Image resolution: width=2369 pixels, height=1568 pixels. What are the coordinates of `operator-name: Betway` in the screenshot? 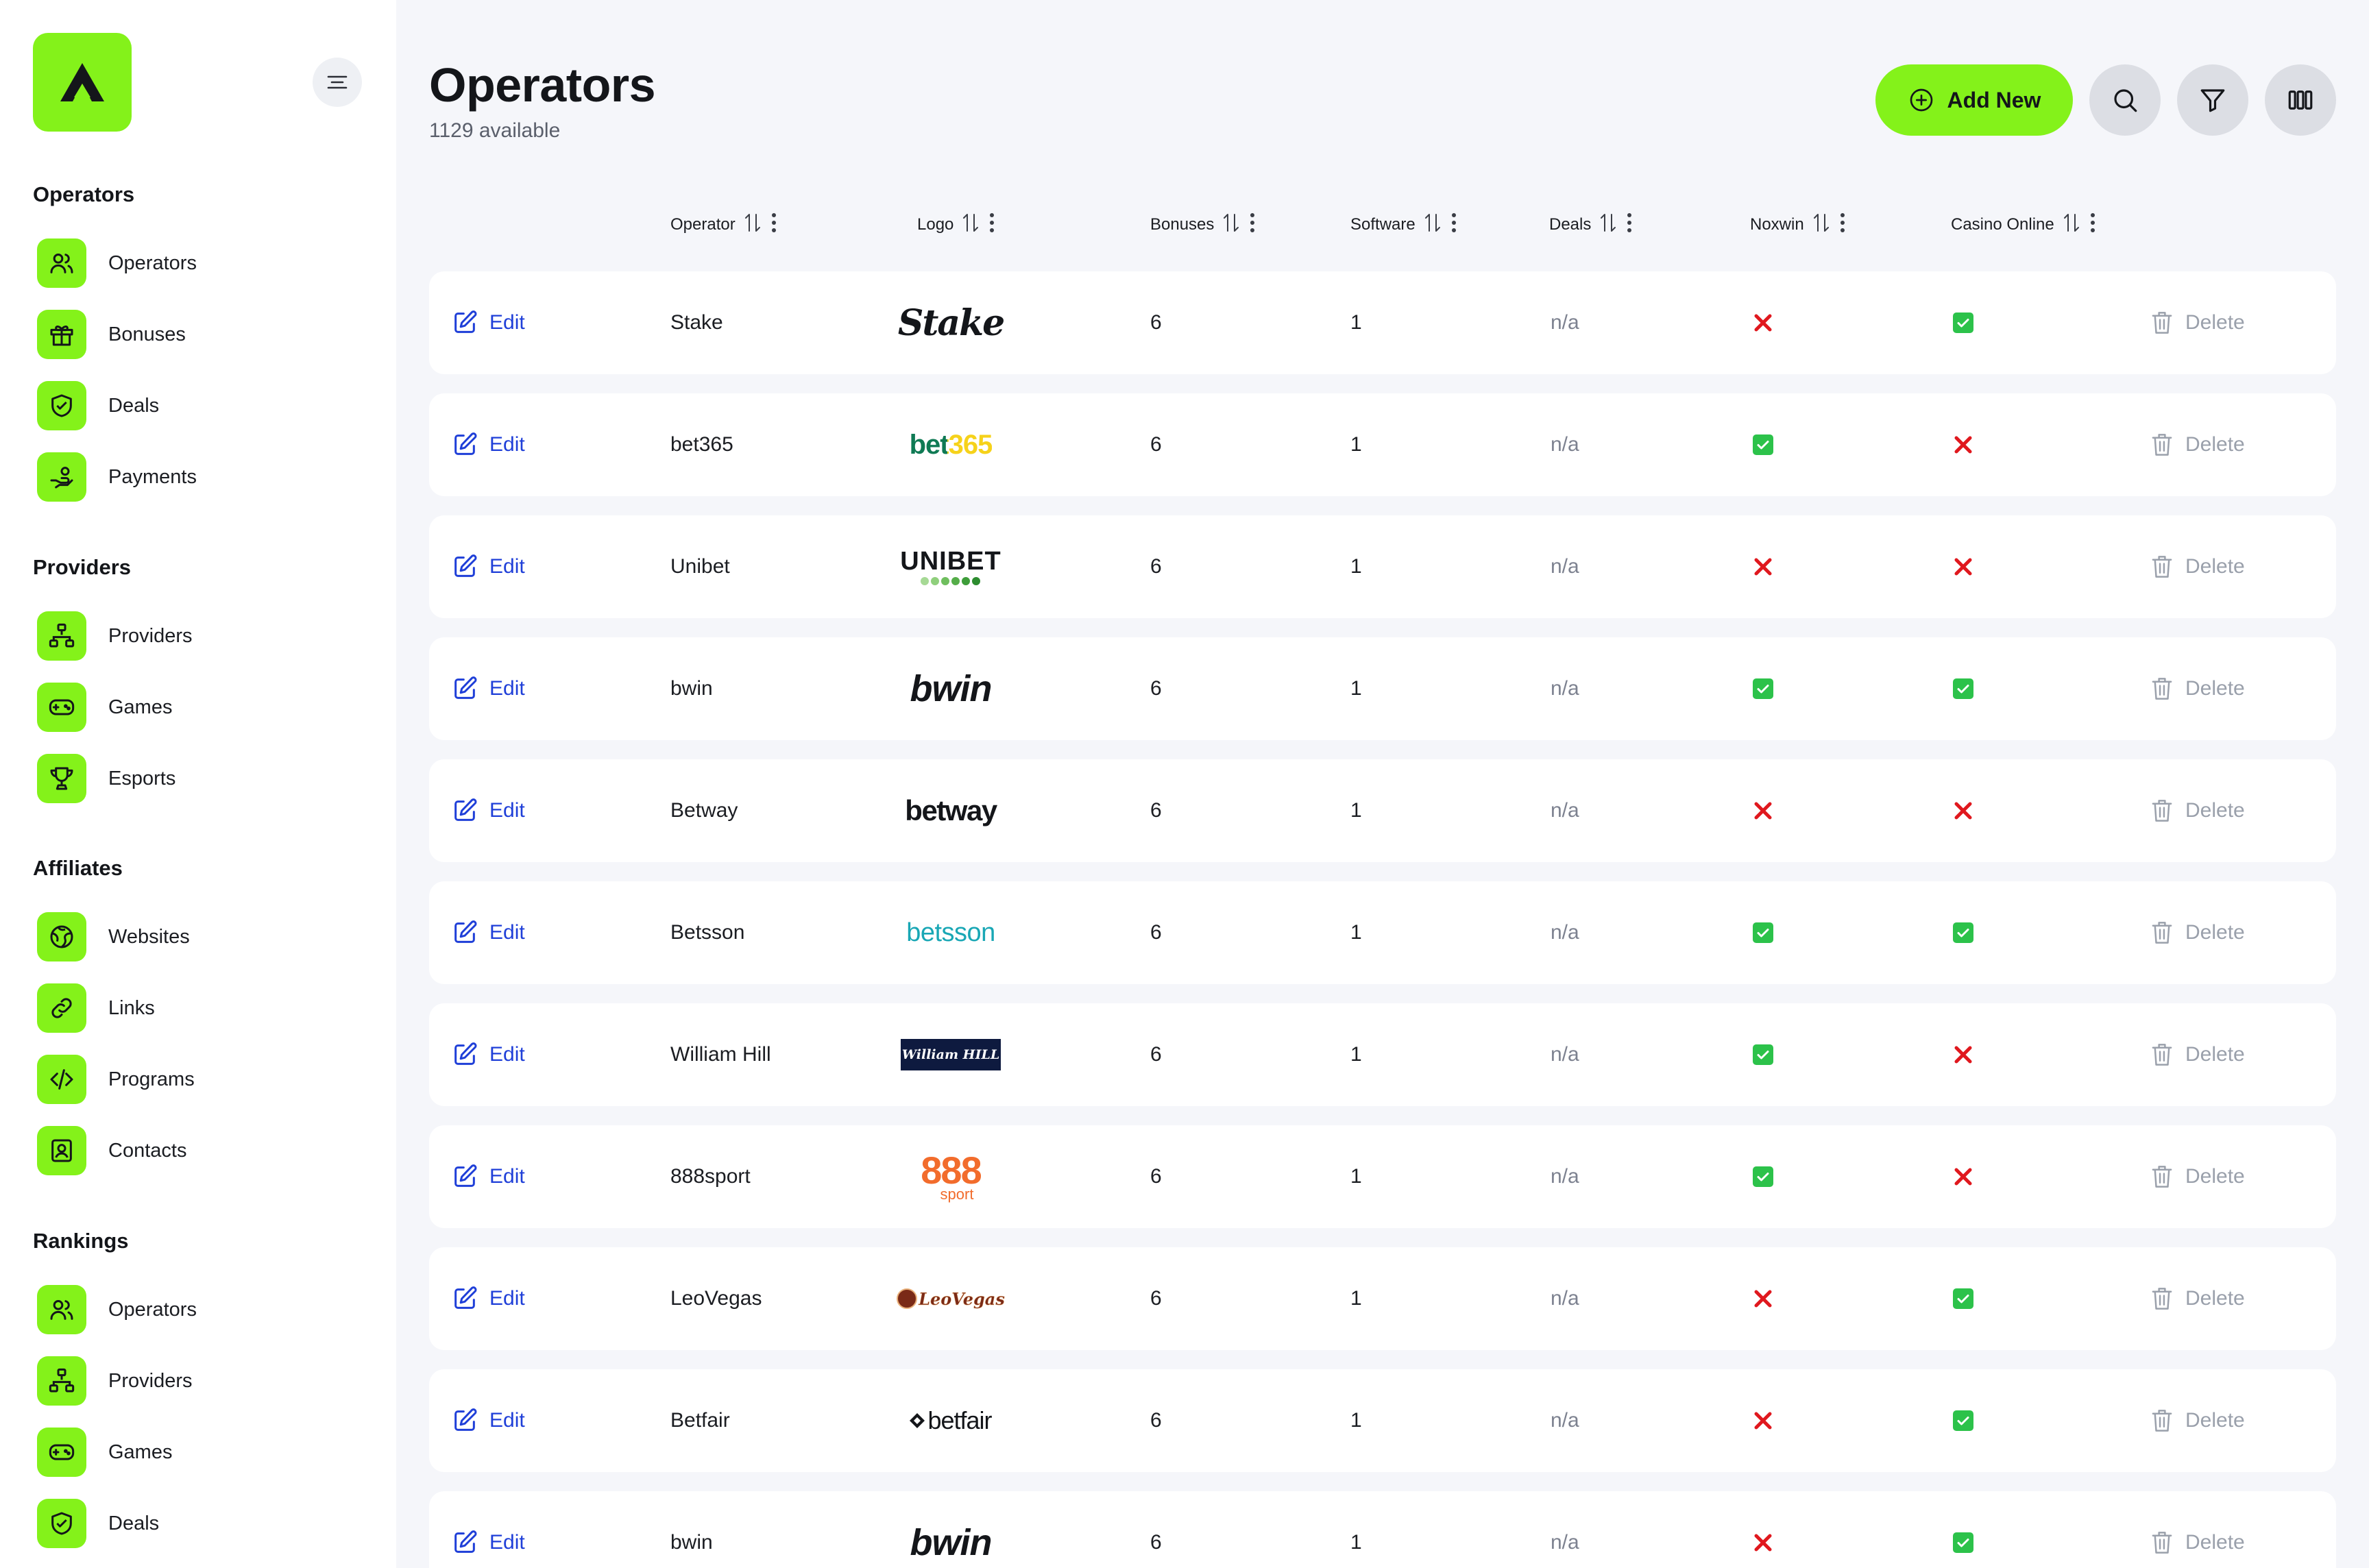 It's located at (704, 810).